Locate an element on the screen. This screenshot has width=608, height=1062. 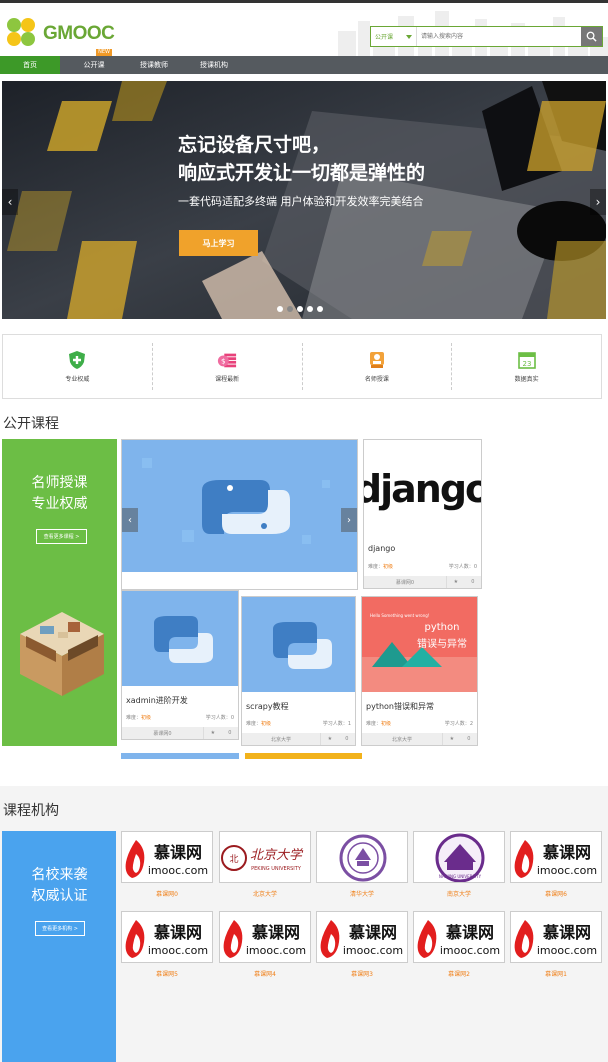
feature-item: 名师授课 is located at coordinates (378, 366).